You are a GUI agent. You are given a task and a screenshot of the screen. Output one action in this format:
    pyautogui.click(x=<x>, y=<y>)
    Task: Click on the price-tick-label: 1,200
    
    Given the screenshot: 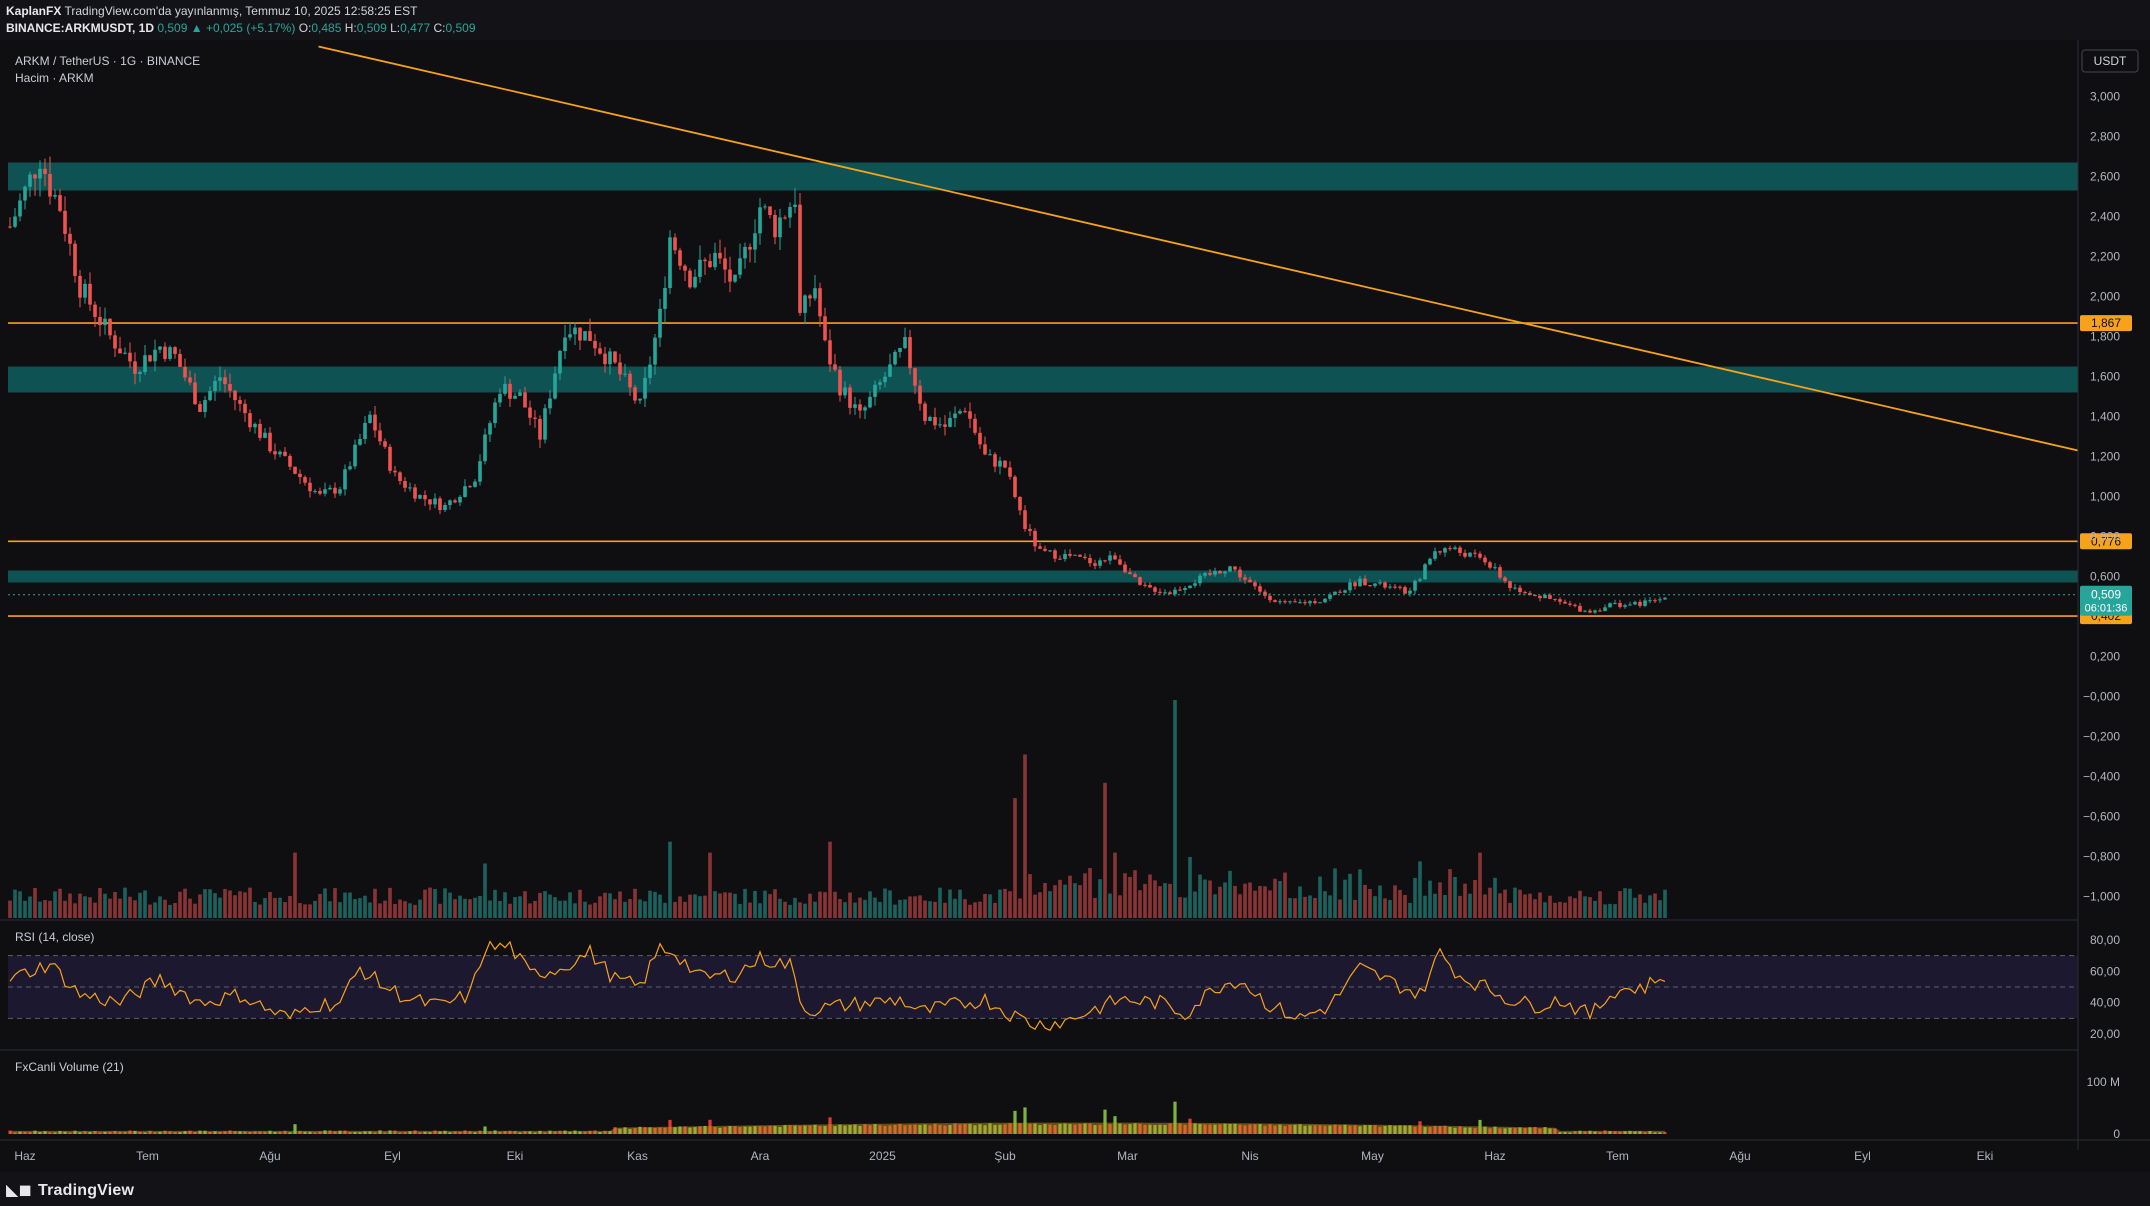 What is the action you would take?
    pyautogui.click(x=2105, y=457)
    